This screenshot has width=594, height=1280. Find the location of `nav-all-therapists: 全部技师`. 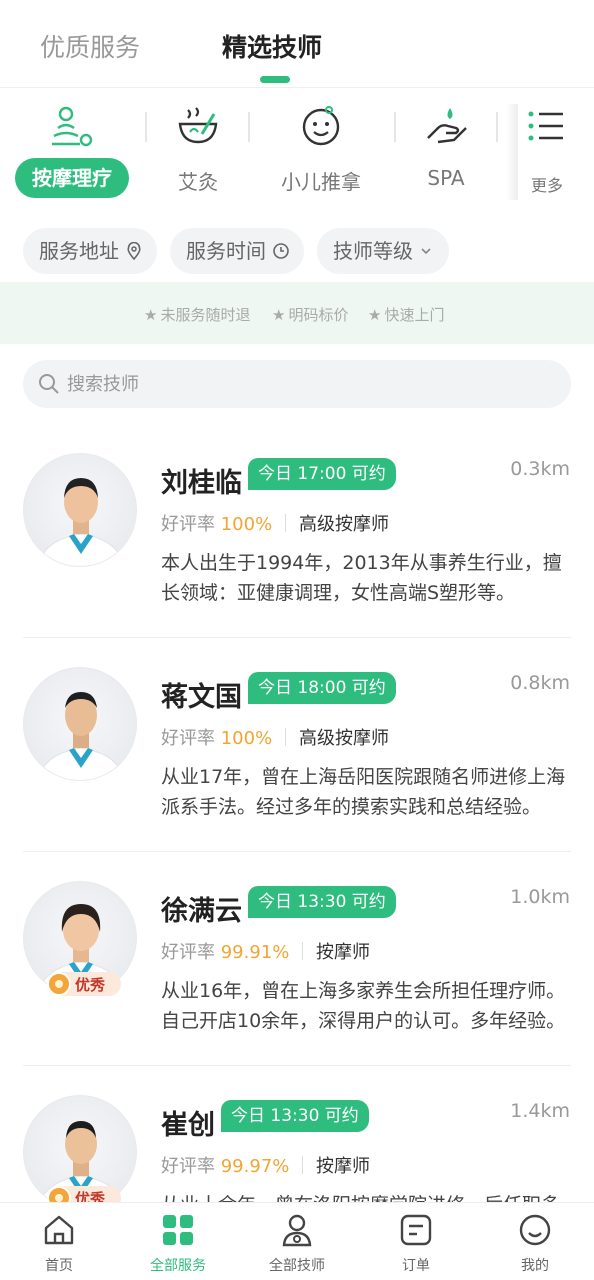

nav-all-therapists: 全部技师 is located at coordinates (297, 1241).